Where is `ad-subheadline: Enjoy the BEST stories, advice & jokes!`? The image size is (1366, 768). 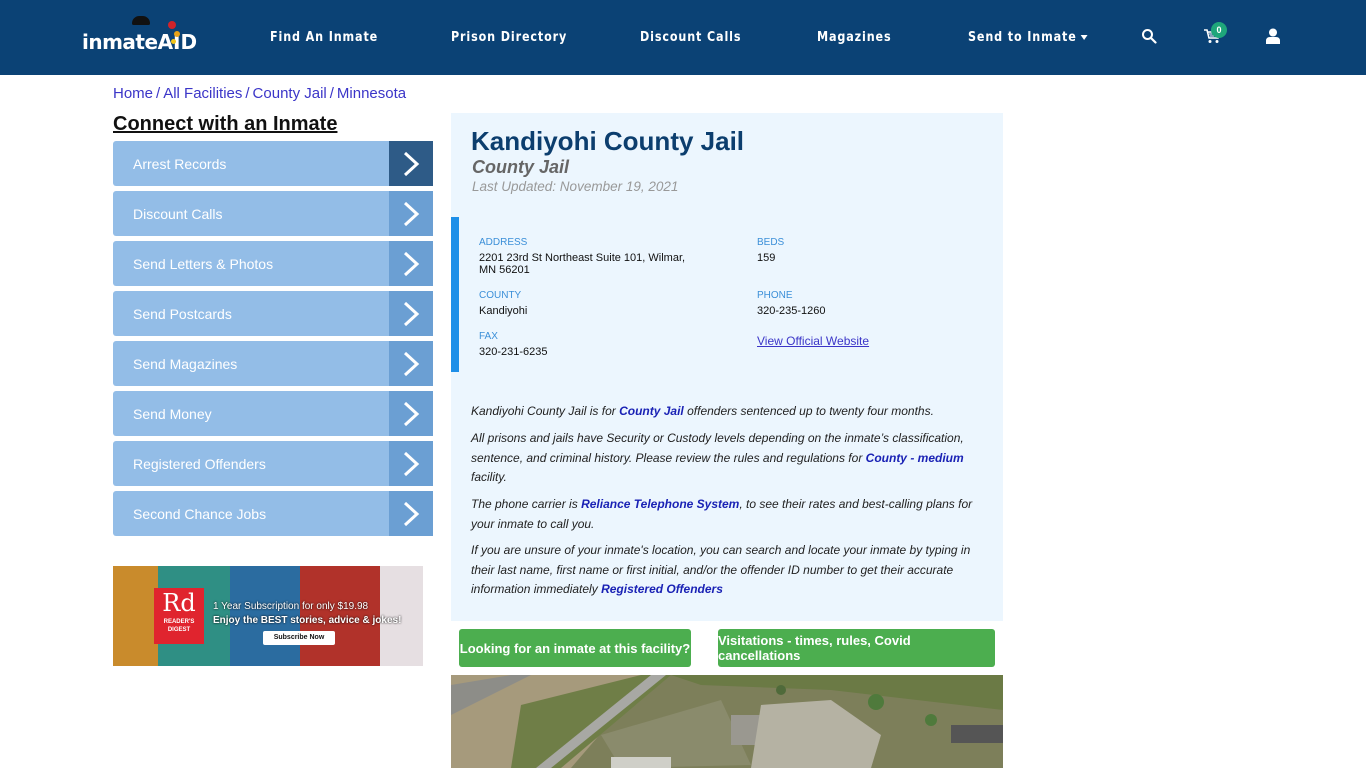 ad-subheadline: Enjoy the BEST stories, advice & jokes! is located at coordinates (307, 620).